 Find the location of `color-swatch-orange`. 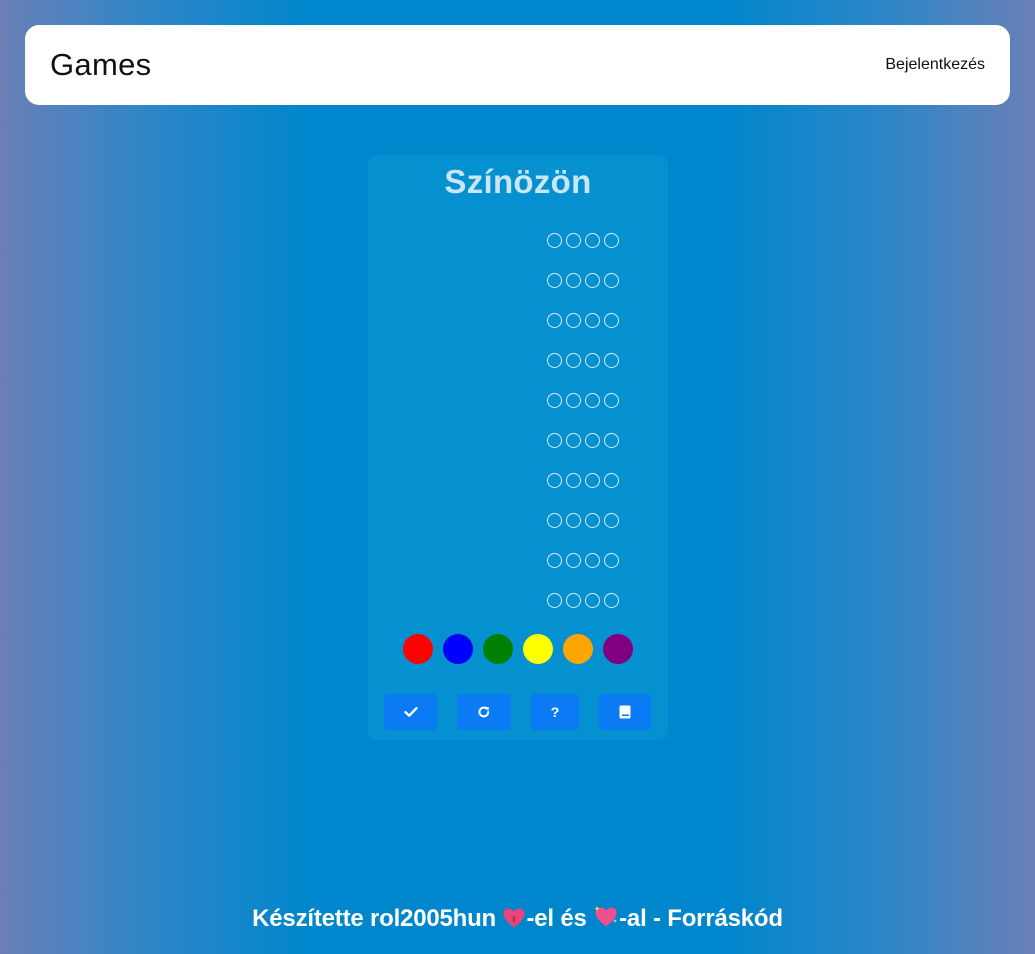

color-swatch-orange is located at coordinates (578, 649).